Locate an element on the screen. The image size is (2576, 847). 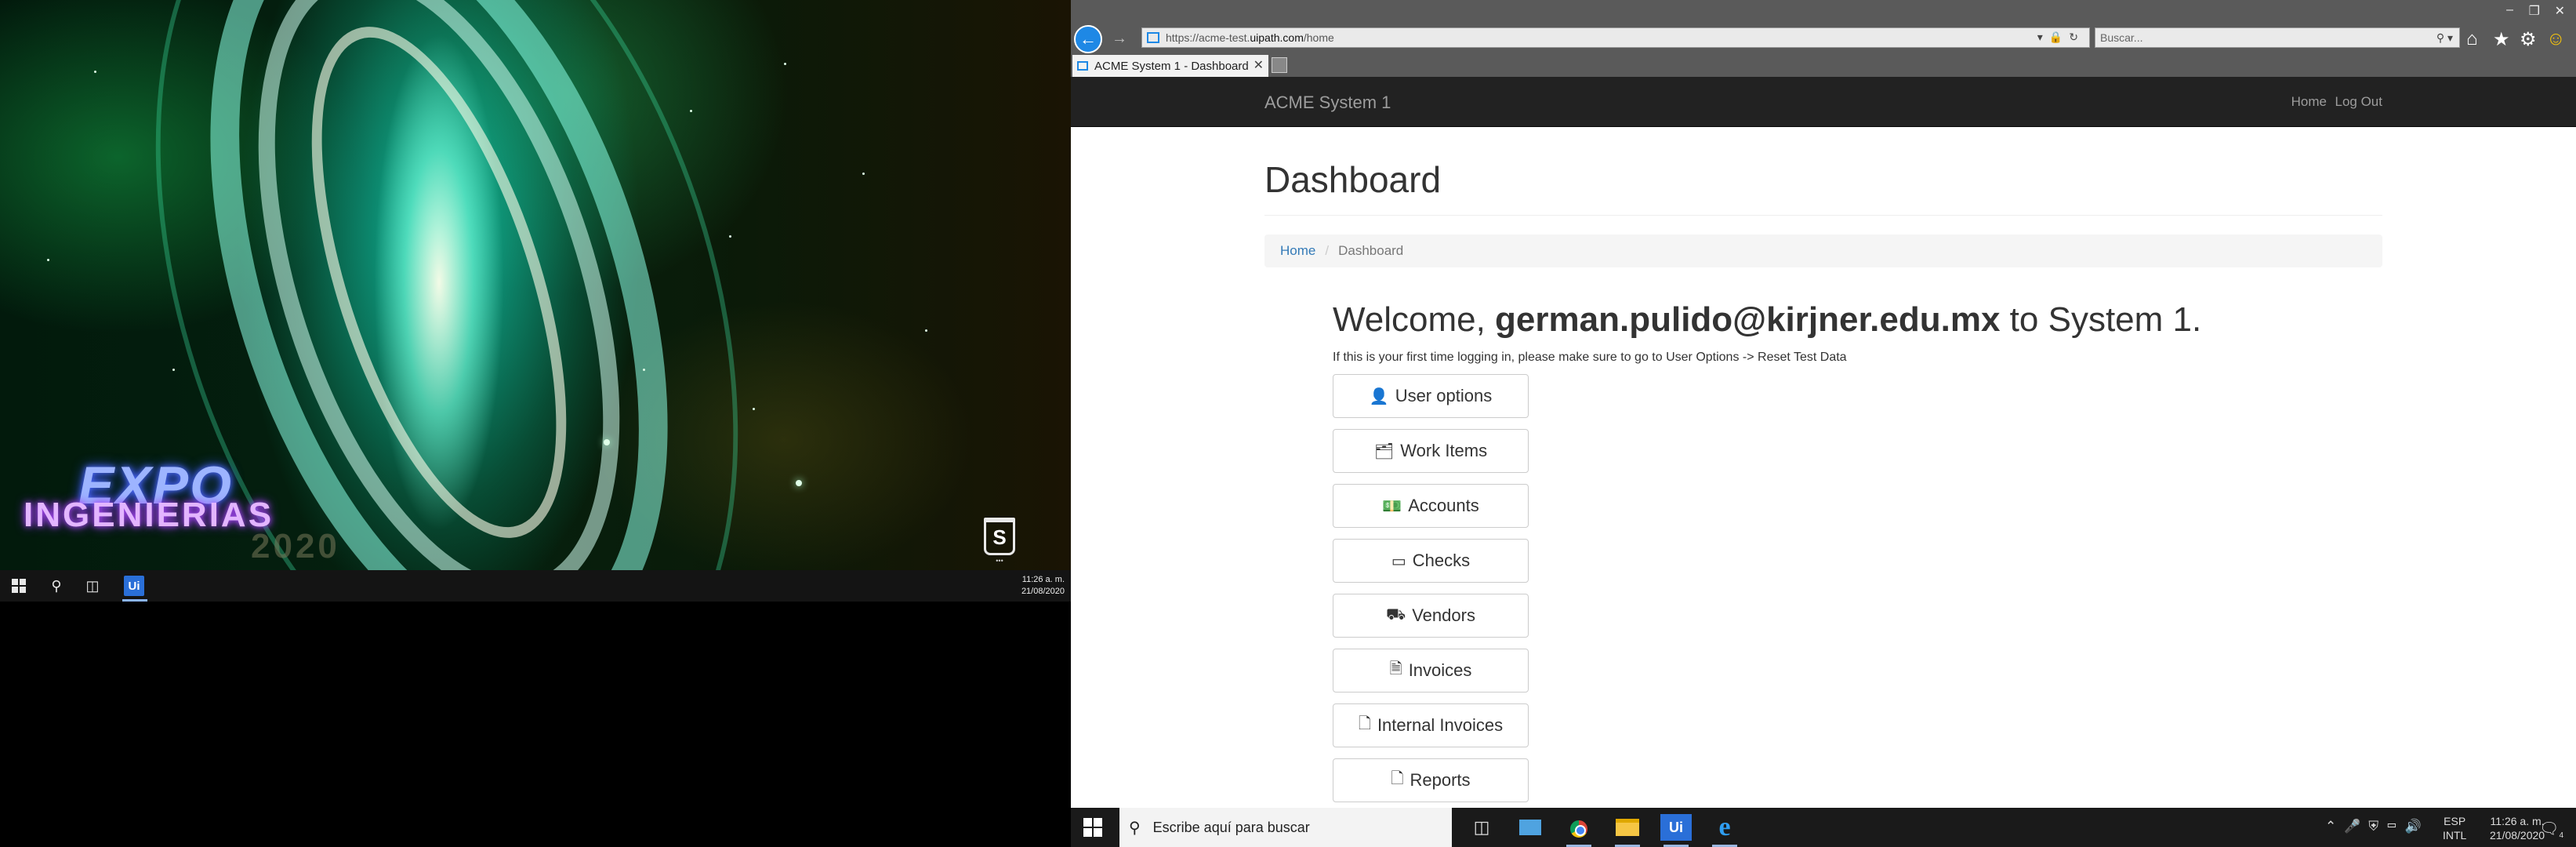
tab-close-icon: ✕ is located at coordinates (1259, 65).